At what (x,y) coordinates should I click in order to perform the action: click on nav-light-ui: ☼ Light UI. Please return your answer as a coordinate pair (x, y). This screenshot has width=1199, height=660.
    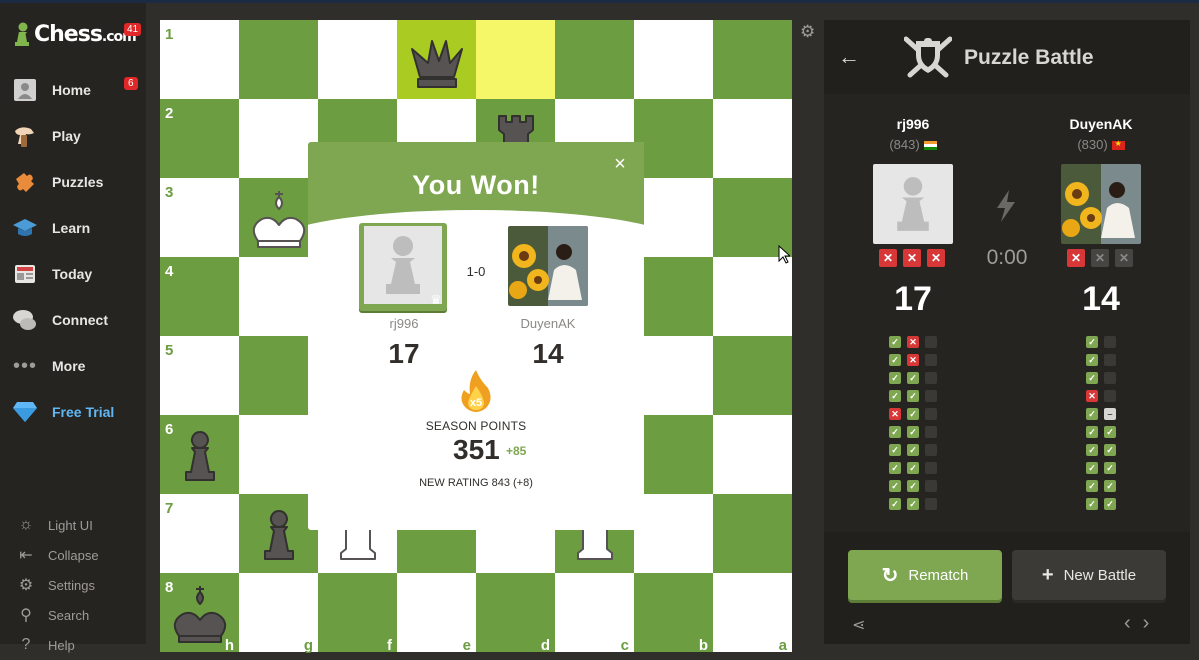
    Looking at the image, I should click on (73, 525).